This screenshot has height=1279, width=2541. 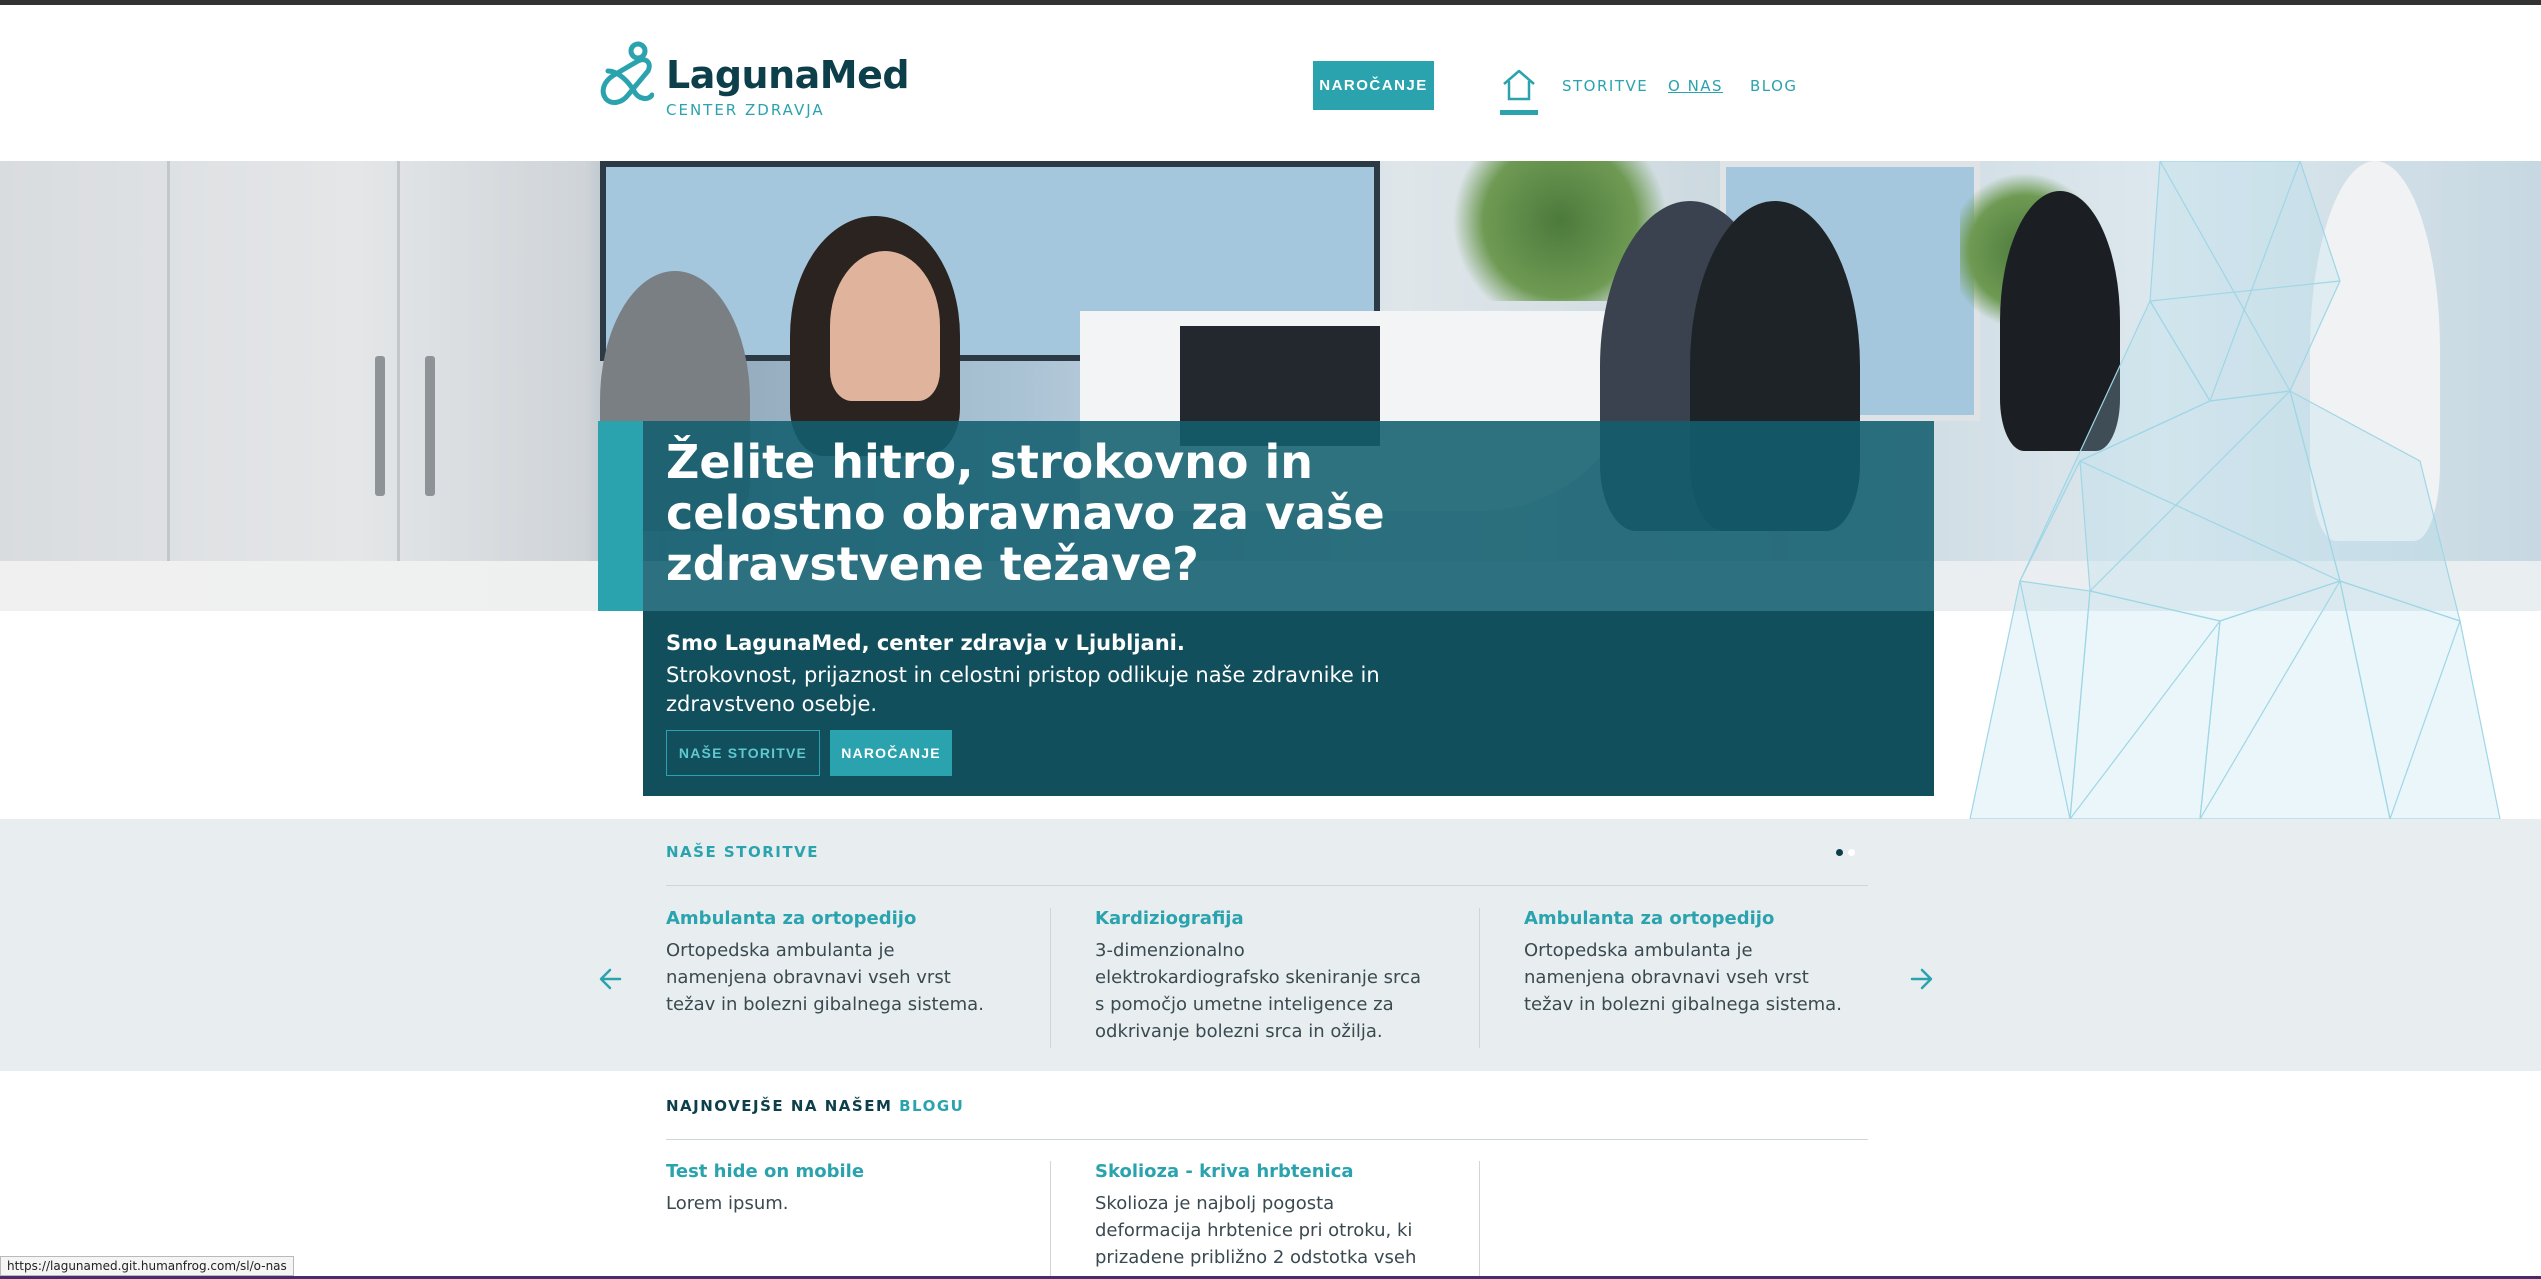 I want to click on nav-home-active-indicator, so click(x=1519, y=112).